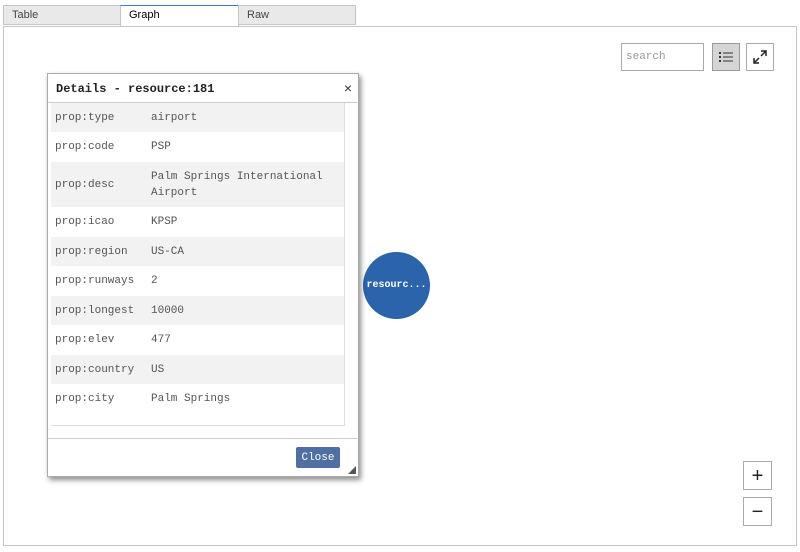  I want to click on property-row: prop:code PSP, so click(197, 147).